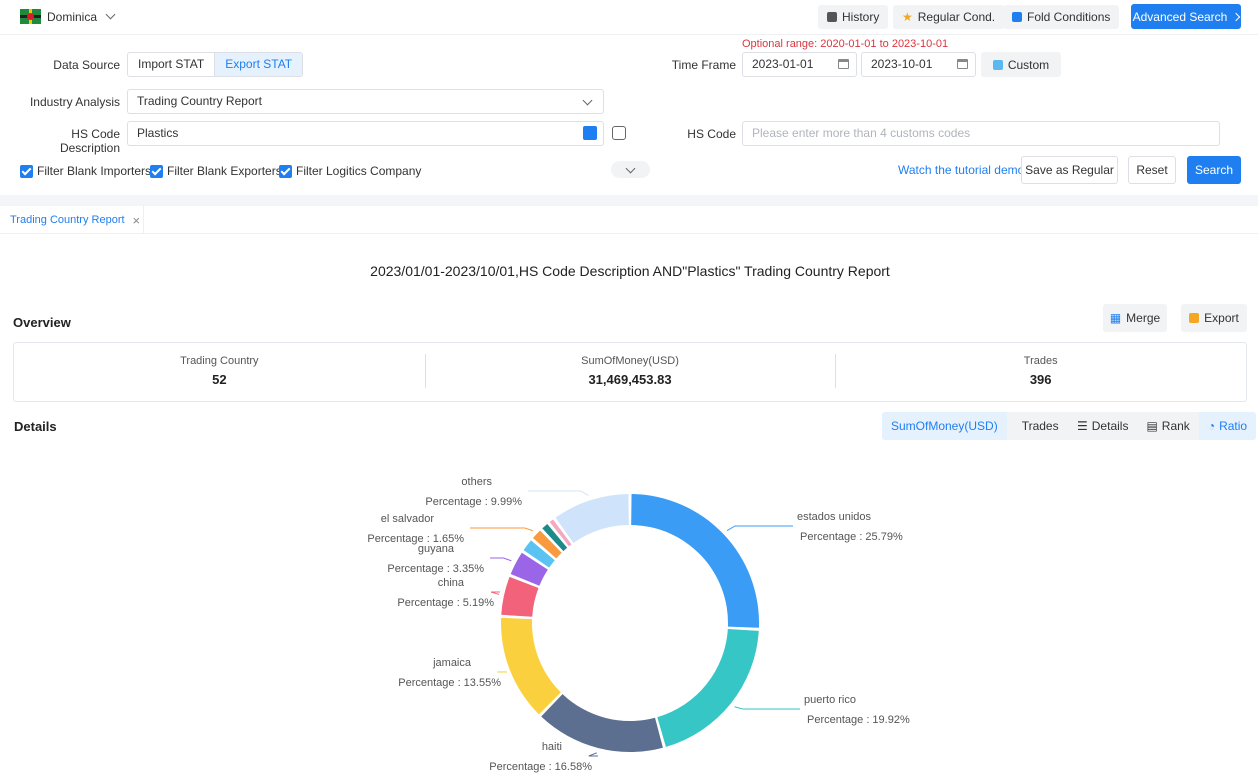  What do you see at coordinates (365, 133) in the screenshot?
I see `hs-desc-input: Plastics` at bounding box center [365, 133].